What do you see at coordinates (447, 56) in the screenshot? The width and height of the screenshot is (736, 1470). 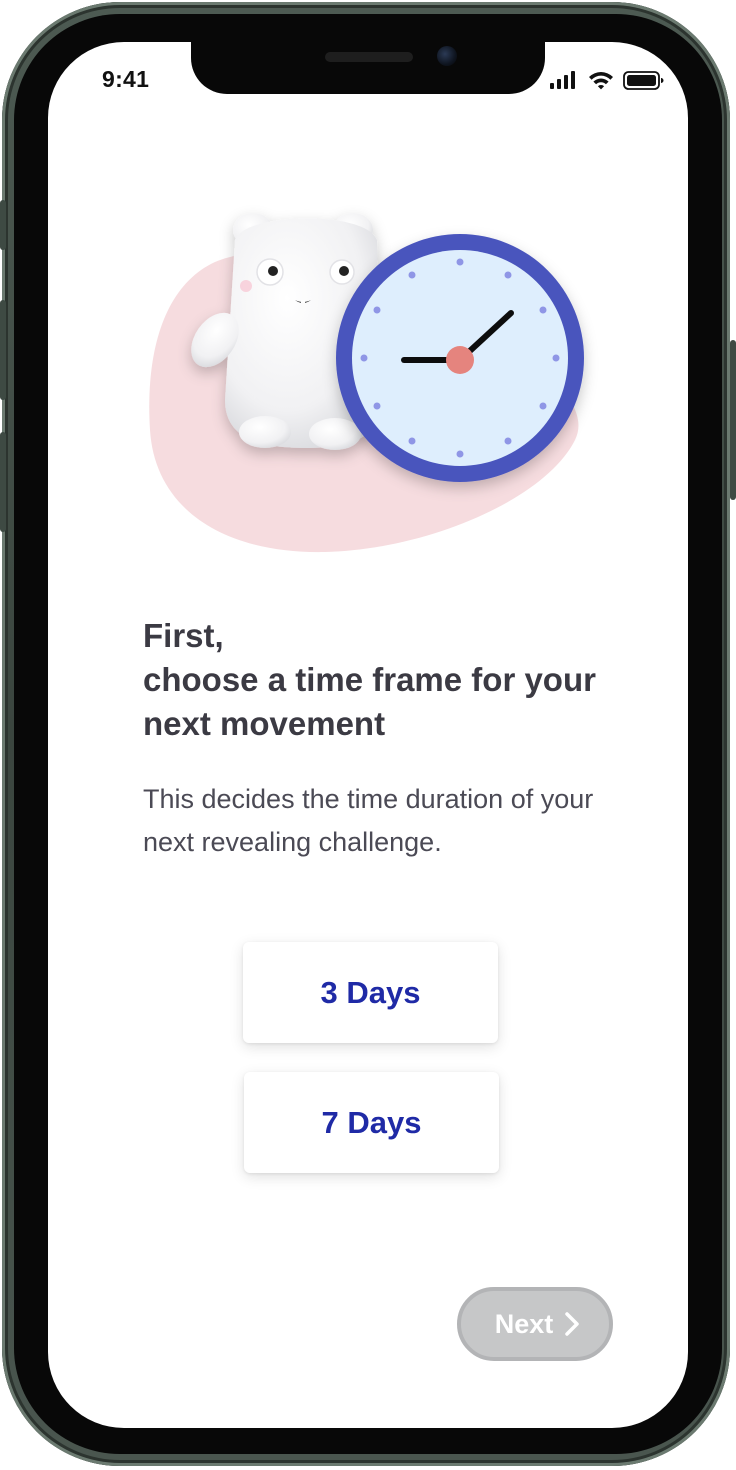 I see `front-camera` at bounding box center [447, 56].